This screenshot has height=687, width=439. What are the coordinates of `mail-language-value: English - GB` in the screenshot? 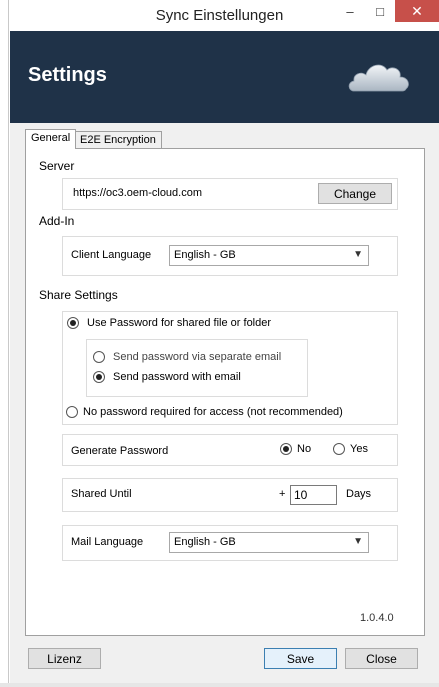 It's located at (205, 542).